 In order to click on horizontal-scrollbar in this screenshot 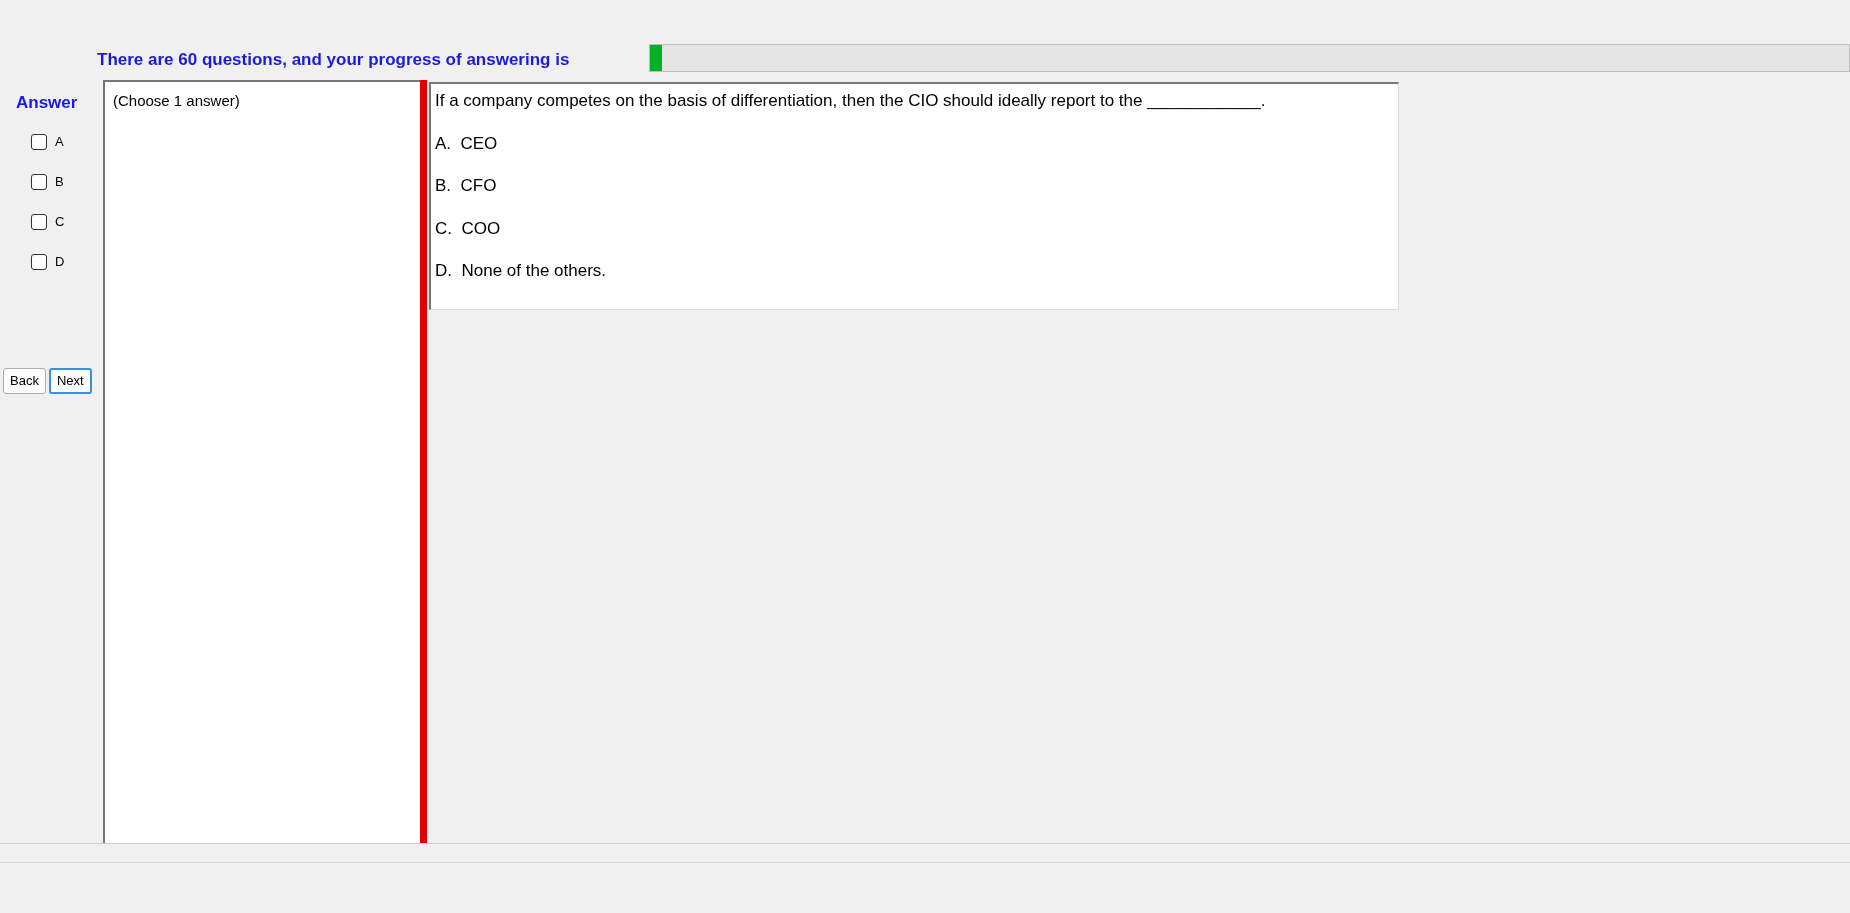, I will do `click(925, 853)`.